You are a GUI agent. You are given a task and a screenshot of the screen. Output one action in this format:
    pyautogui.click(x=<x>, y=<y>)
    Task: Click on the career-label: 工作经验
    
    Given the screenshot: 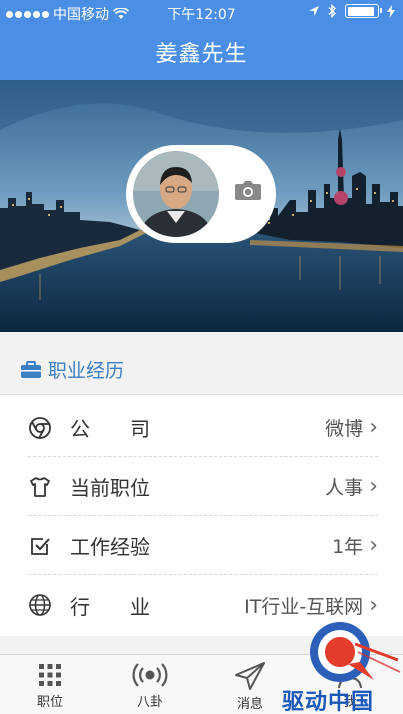 What is the action you would take?
    pyautogui.click(x=110, y=547)
    